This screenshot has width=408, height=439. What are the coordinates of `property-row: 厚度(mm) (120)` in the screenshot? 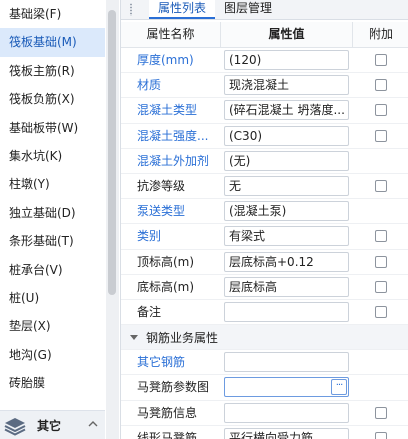 It's located at (264, 61).